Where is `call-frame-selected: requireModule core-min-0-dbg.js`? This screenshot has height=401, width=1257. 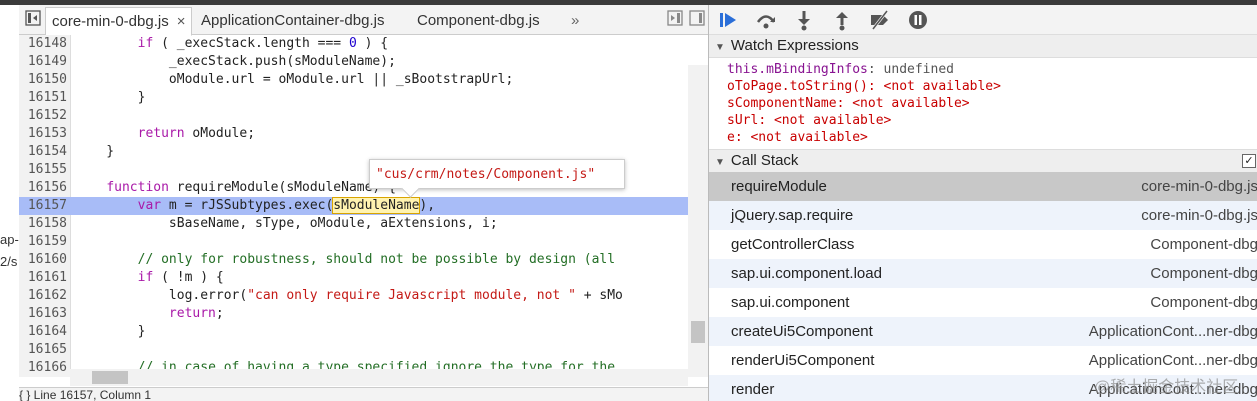
call-frame-selected: requireModule core-min-0-dbg.js is located at coordinates (983, 186).